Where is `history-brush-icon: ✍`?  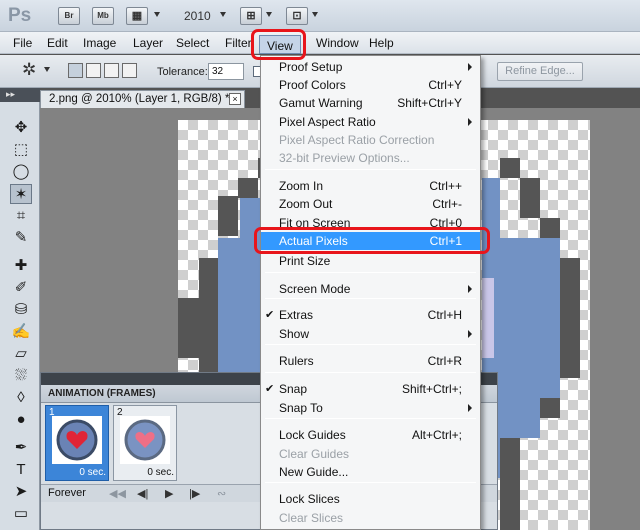
history-brush-icon: ✍ is located at coordinates (21, 332).